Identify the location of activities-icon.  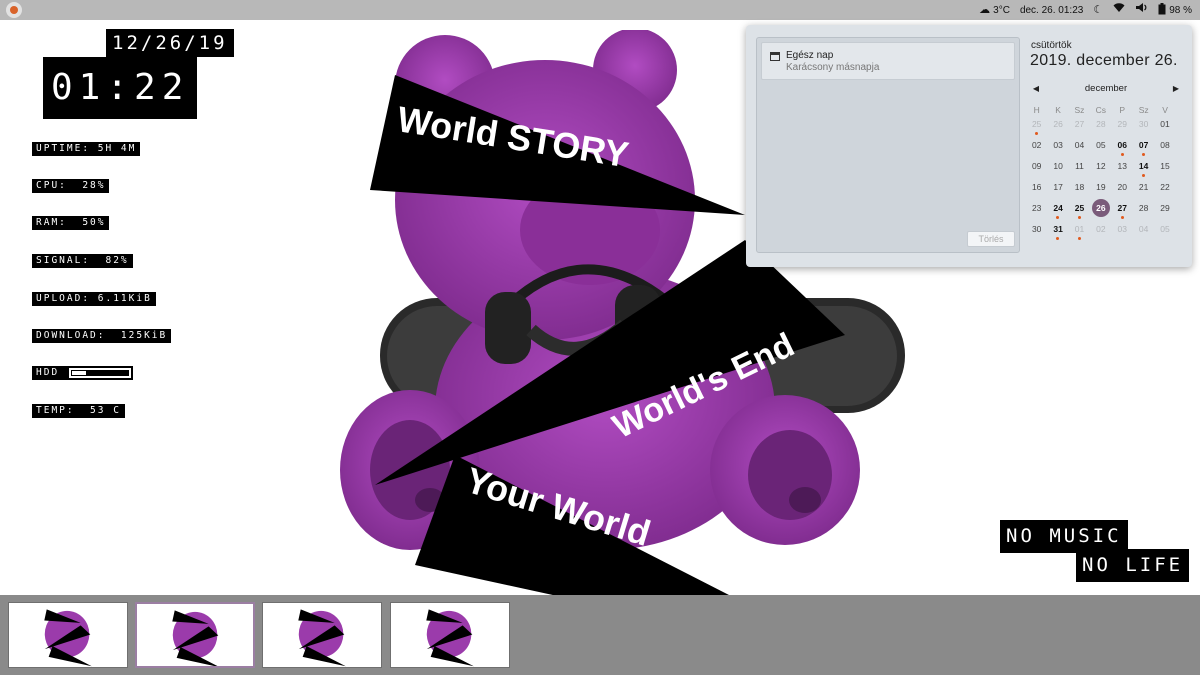
(14, 10).